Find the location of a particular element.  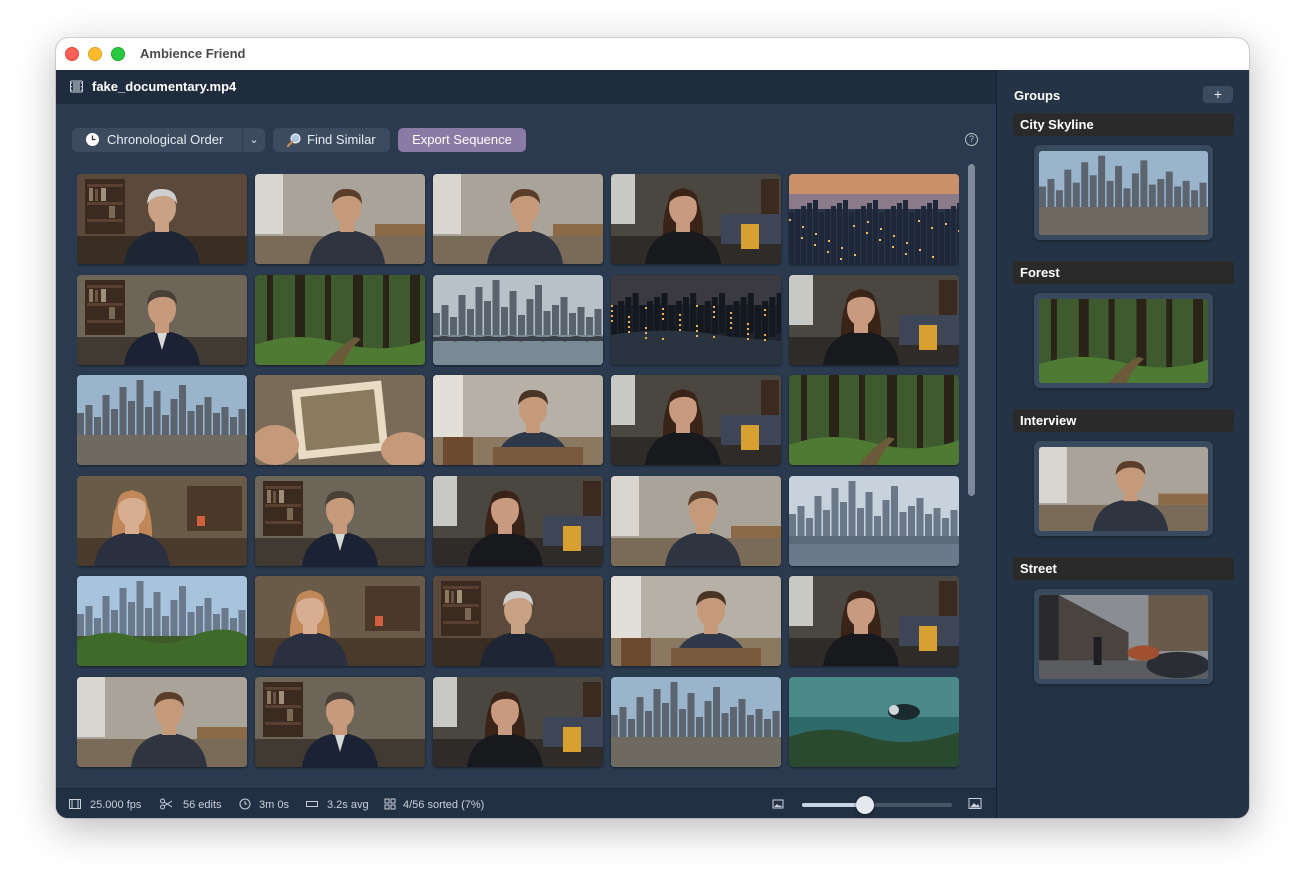

thumbnail-old-photo is located at coordinates (340, 420).